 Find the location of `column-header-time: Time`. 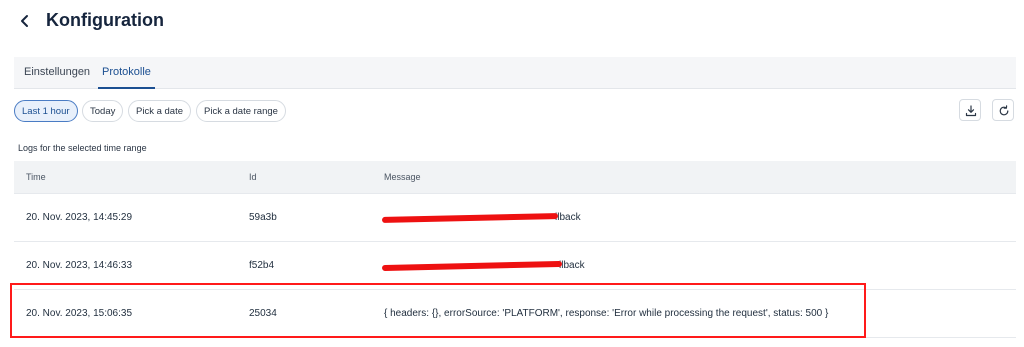

column-header-time: Time is located at coordinates (36, 177).